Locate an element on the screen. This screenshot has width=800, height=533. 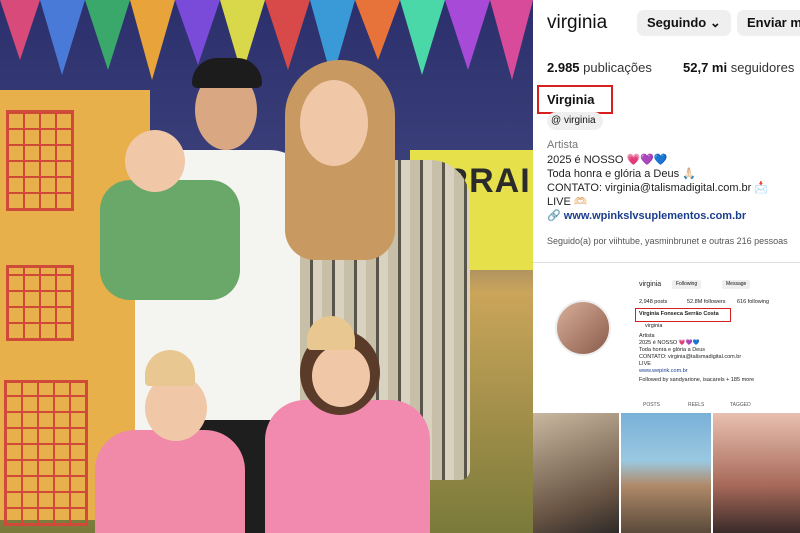
mini-following-button: Following is located at coordinates (687, 284).